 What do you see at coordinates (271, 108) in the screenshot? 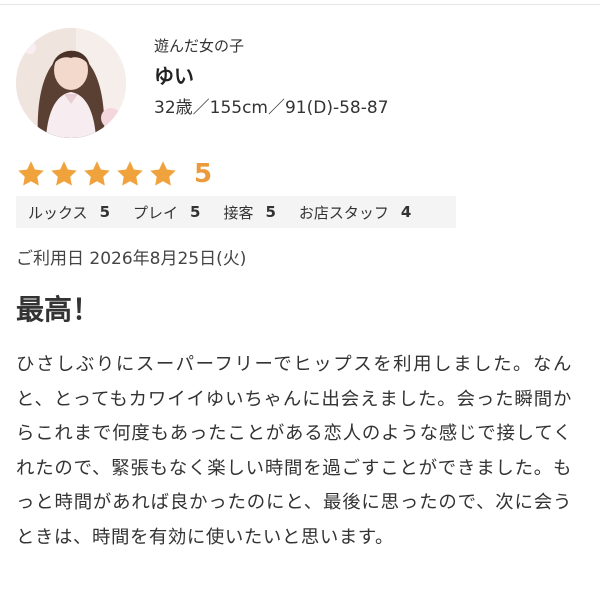
I see `girl-stats: 32歳／155cm／91(D)-58-87` at bounding box center [271, 108].